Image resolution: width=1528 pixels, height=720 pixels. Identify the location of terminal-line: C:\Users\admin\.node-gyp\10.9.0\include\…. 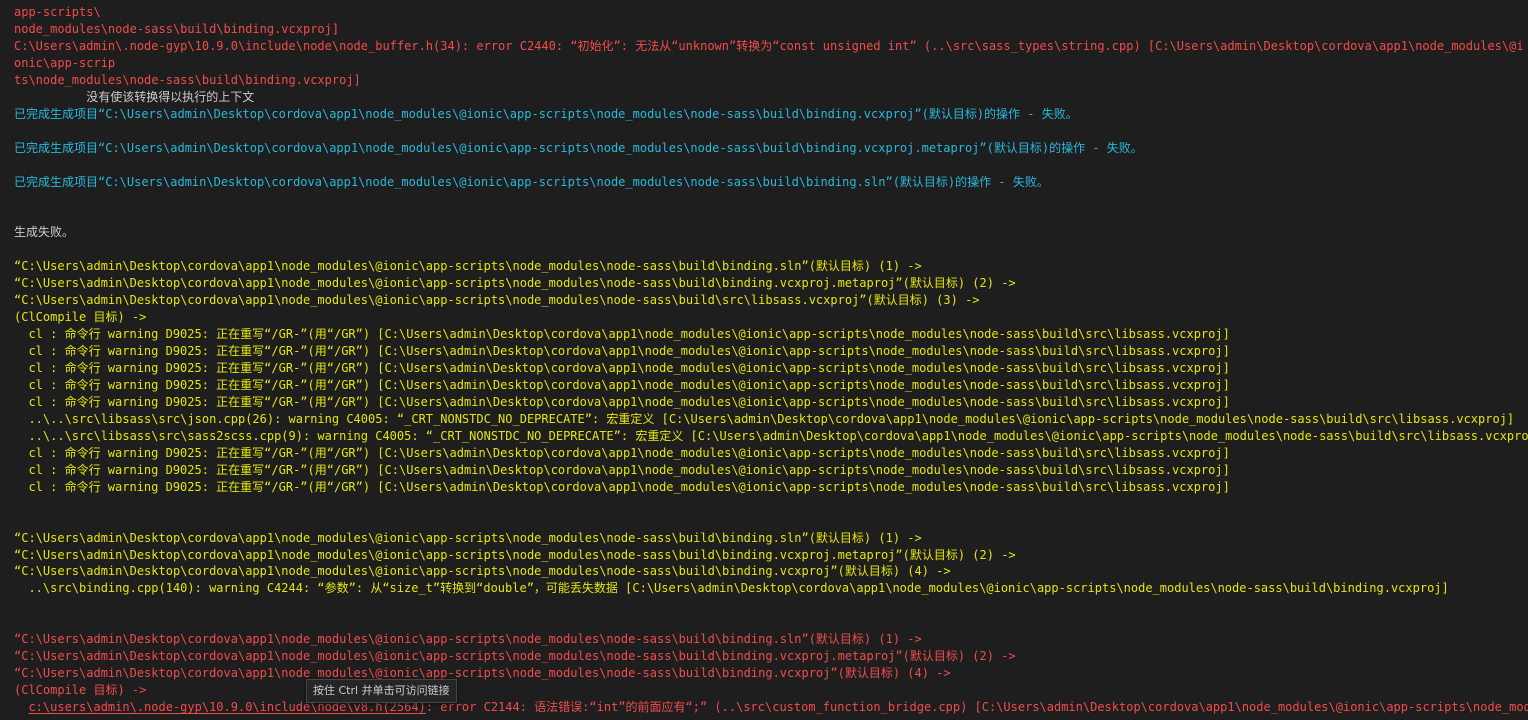
(769, 45).